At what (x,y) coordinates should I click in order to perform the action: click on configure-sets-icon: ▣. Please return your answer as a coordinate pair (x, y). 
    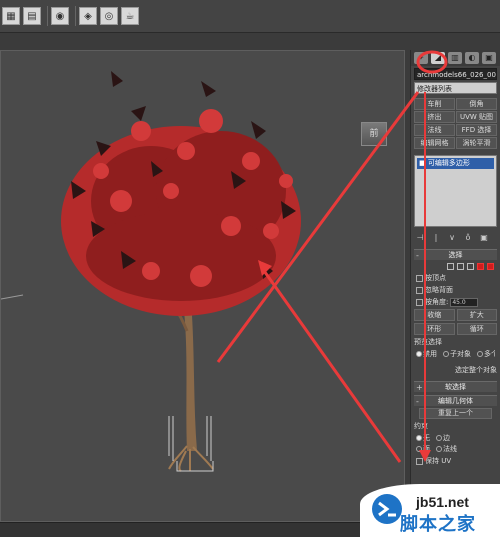
    Looking at the image, I should click on (484, 238).